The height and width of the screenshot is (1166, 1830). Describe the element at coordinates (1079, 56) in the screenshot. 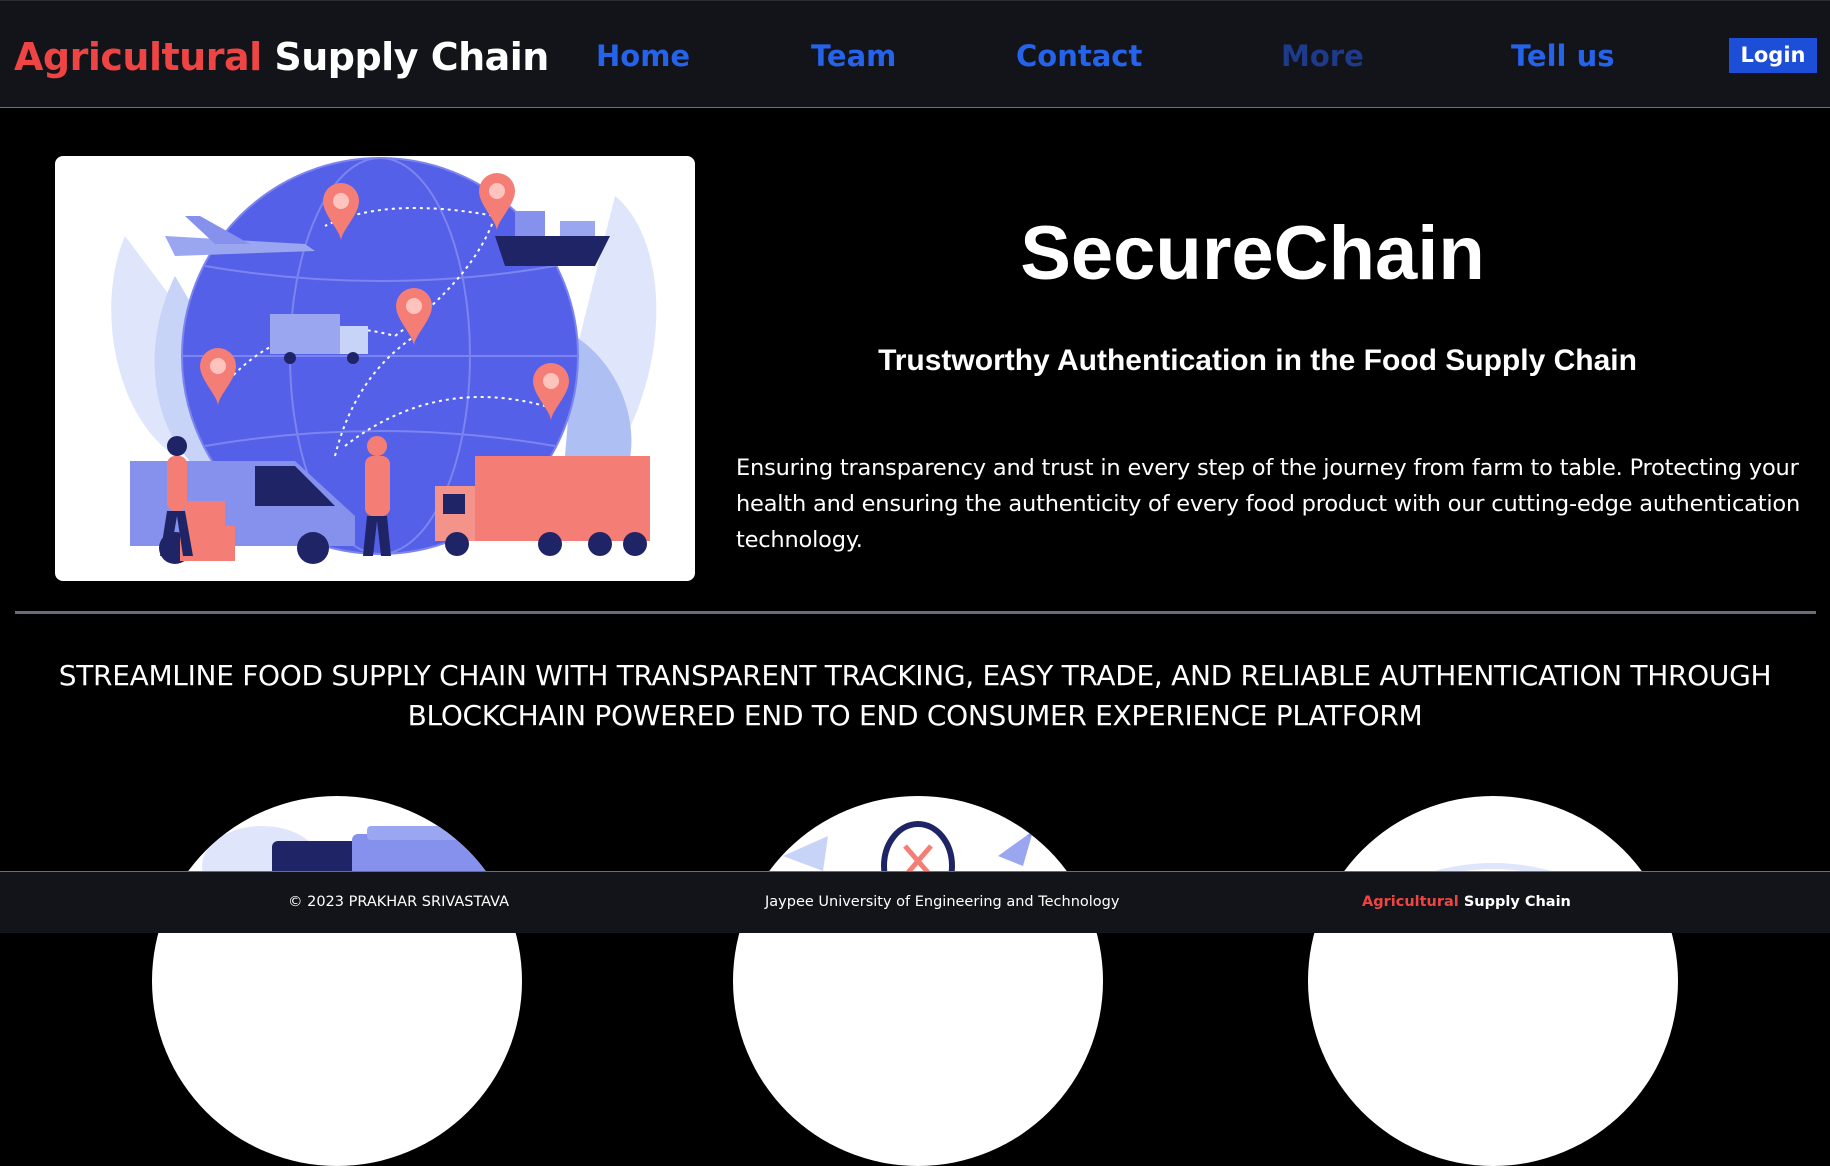

I see `nav-contact-link: Contact` at that location.